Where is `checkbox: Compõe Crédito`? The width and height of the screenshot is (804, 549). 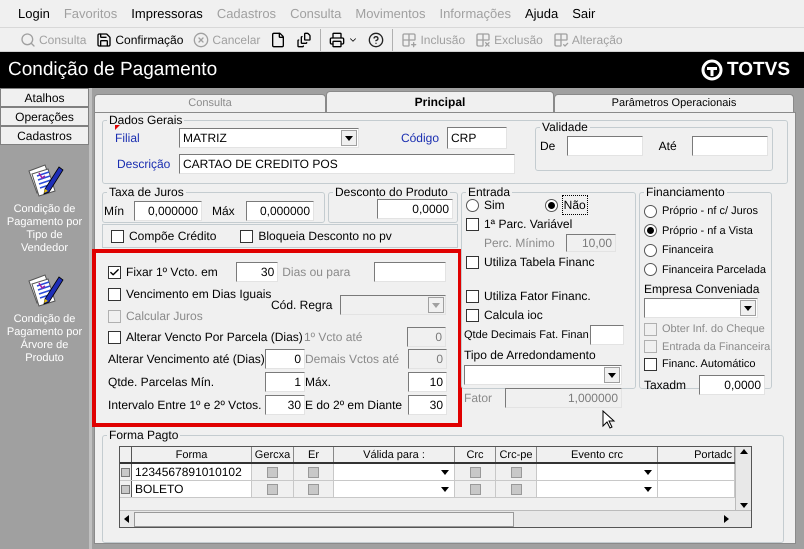 checkbox: Compõe Crédito is located at coordinates (163, 236).